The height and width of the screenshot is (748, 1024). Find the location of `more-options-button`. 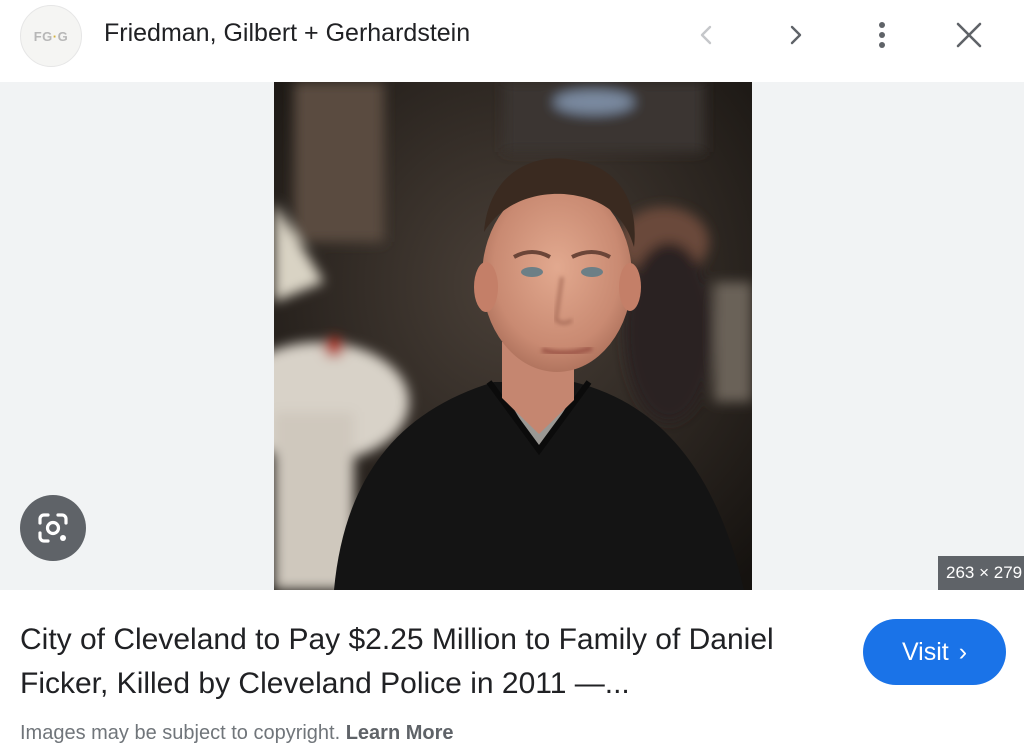

more-options-button is located at coordinates (882, 35).